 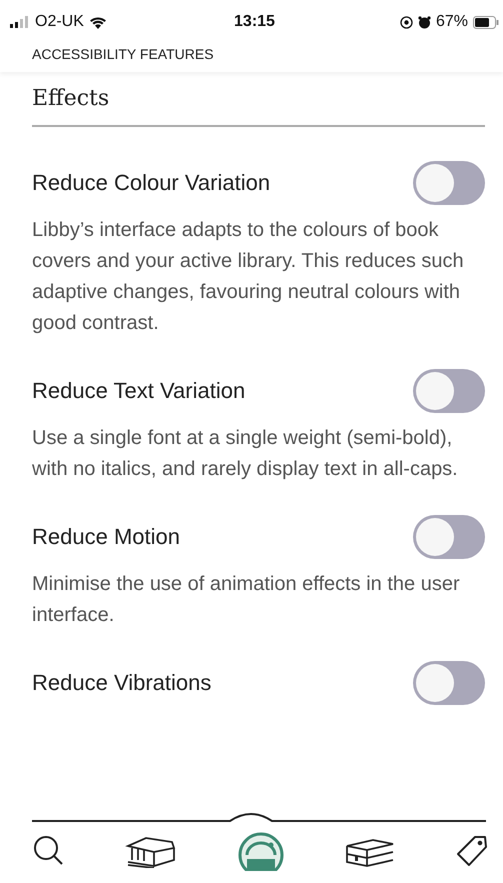 I want to click on clock-time: 13:15, so click(x=254, y=22).